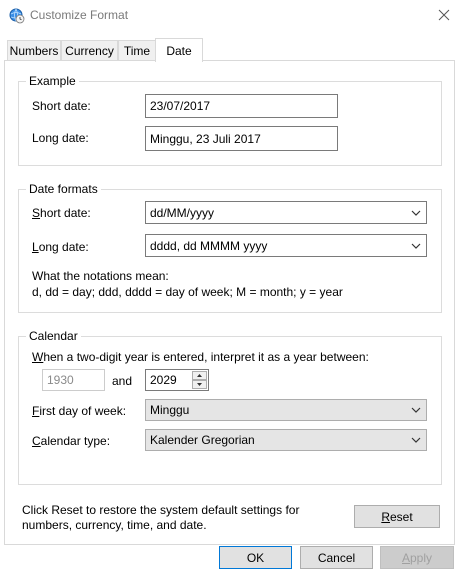 This screenshot has width=461, height=576. What do you see at coordinates (53, 336) in the screenshot?
I see `calendar-group-title: Calendar` at bounding box center [53, 336].